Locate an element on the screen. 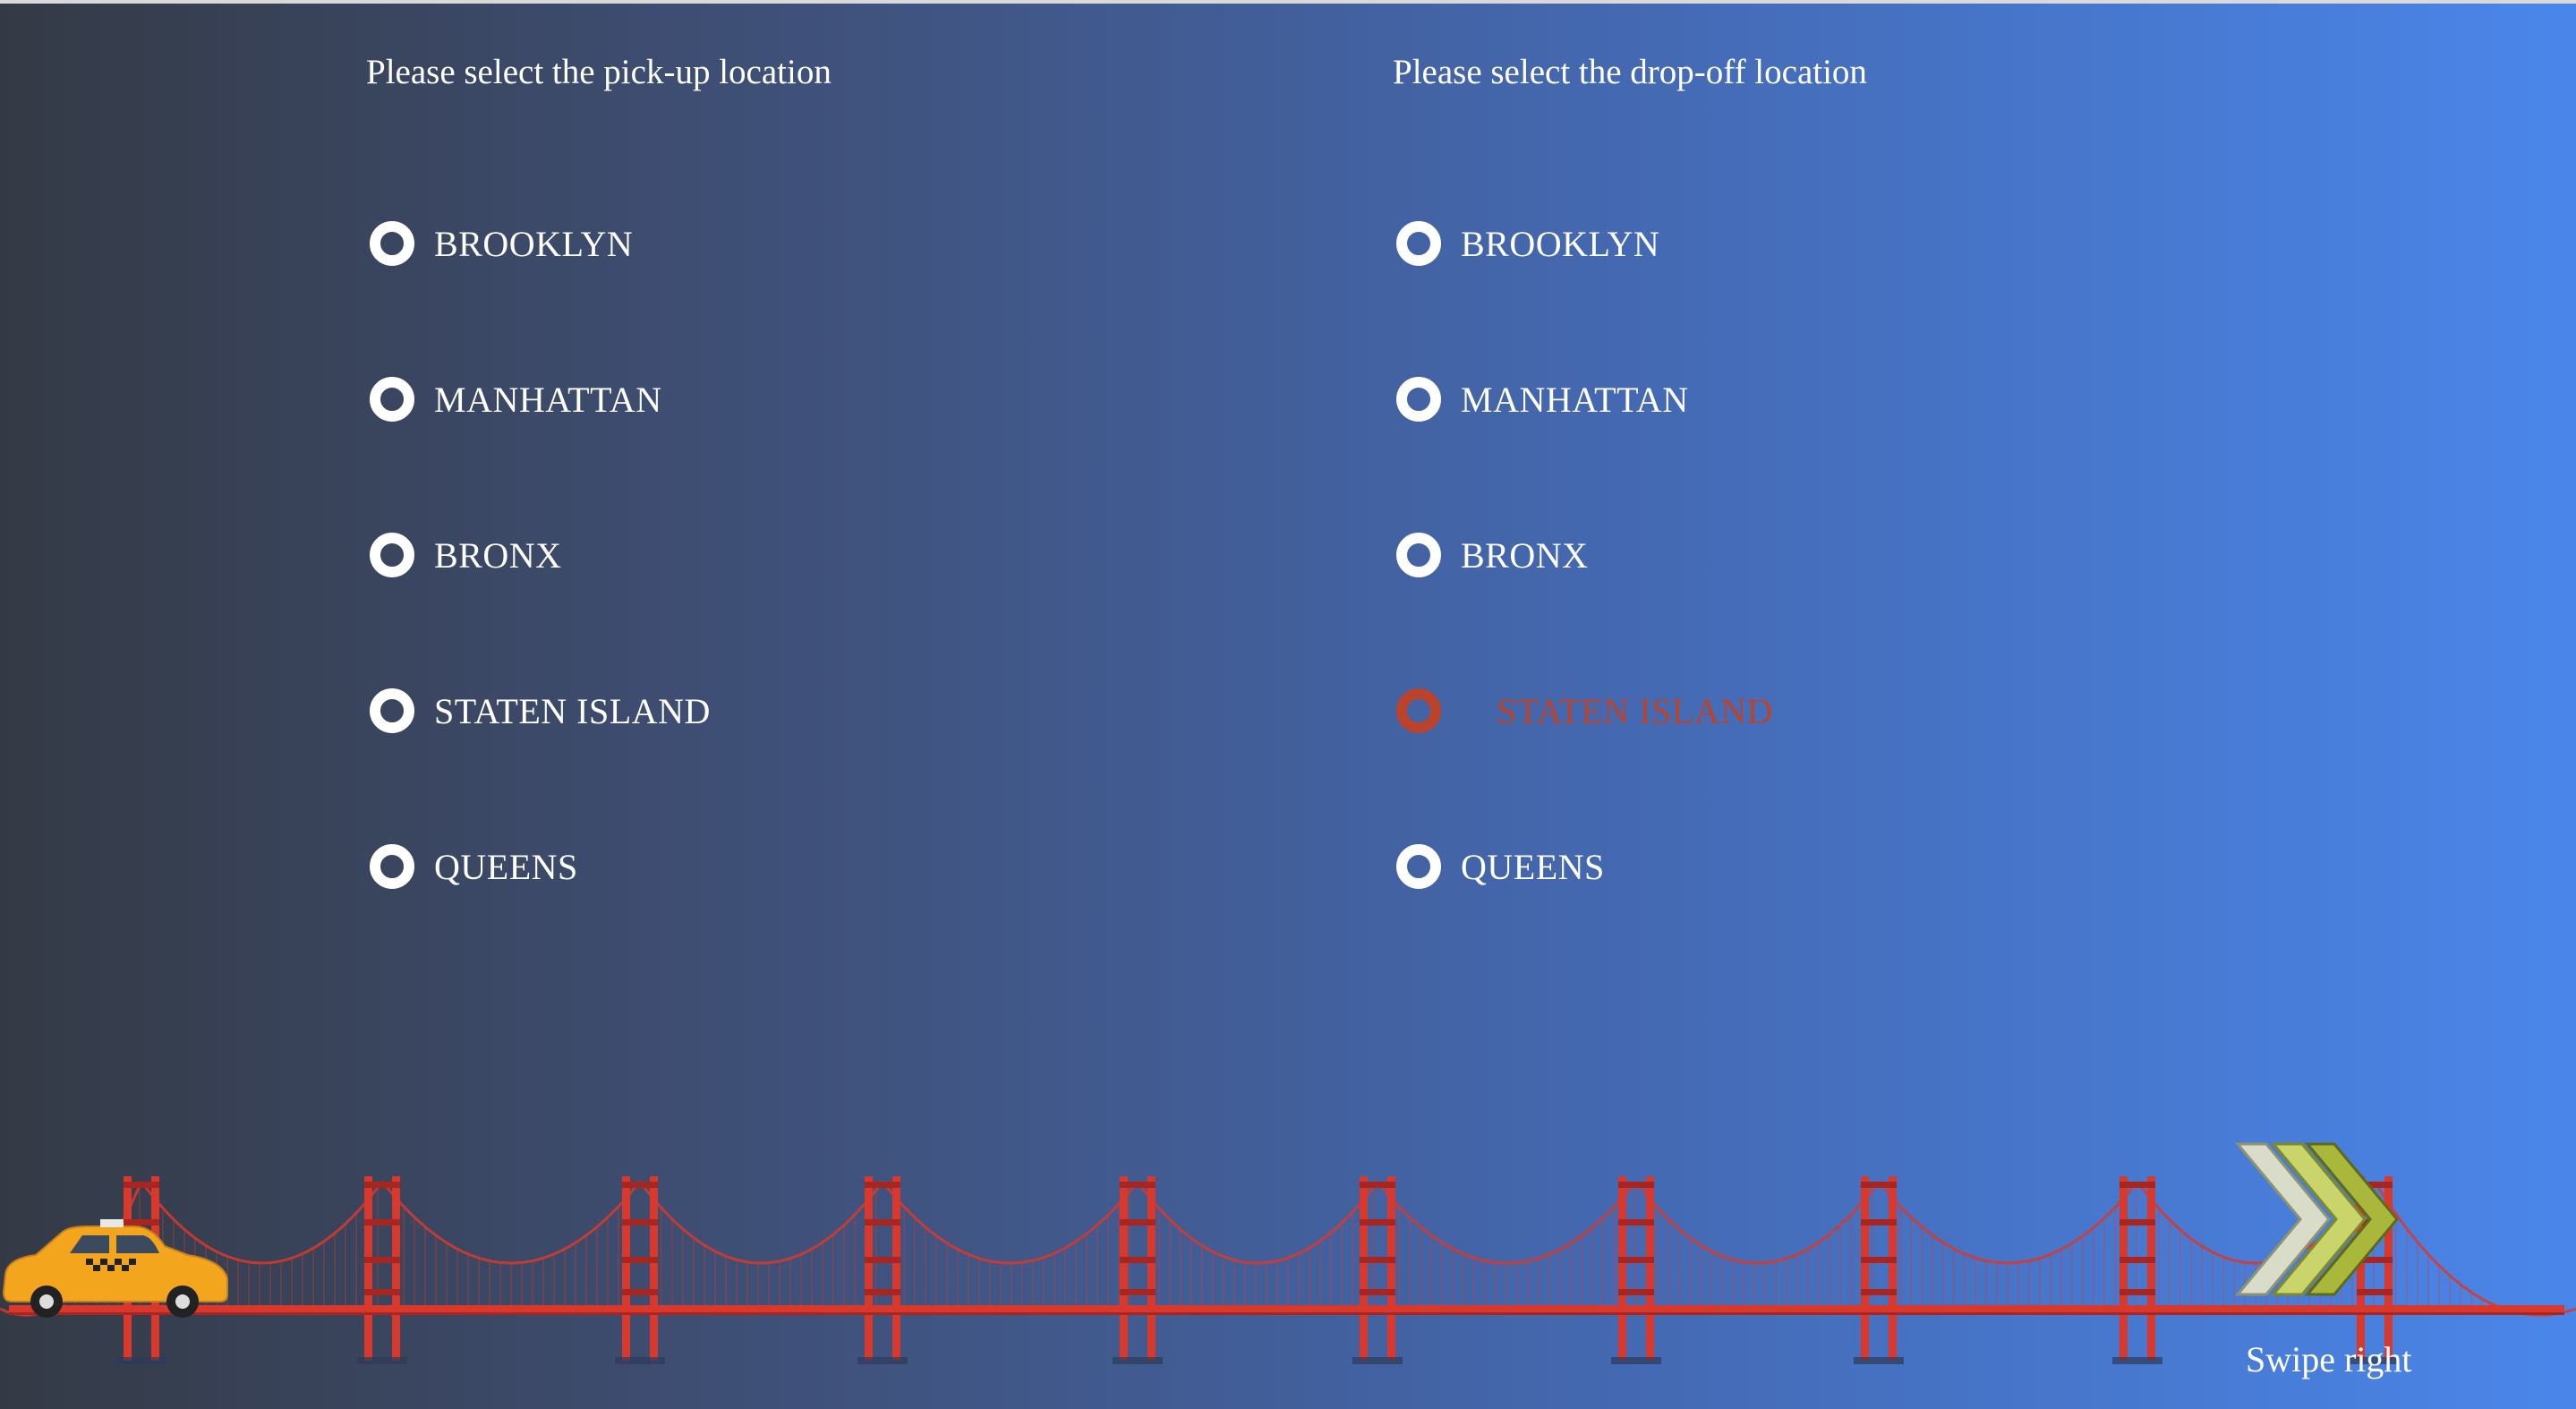 This screenshot has height=1409, width=2576. taxi-icon is located at coordinates (115, 1269).